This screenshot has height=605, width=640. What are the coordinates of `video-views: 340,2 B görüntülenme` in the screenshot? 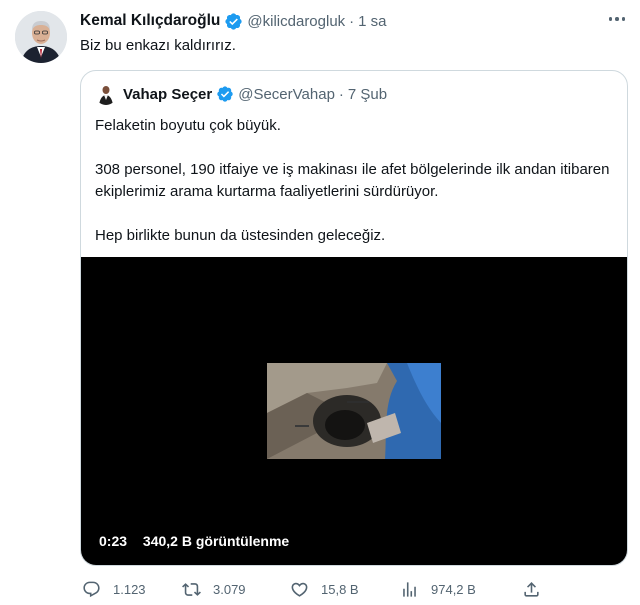 It's located at (216, 541).